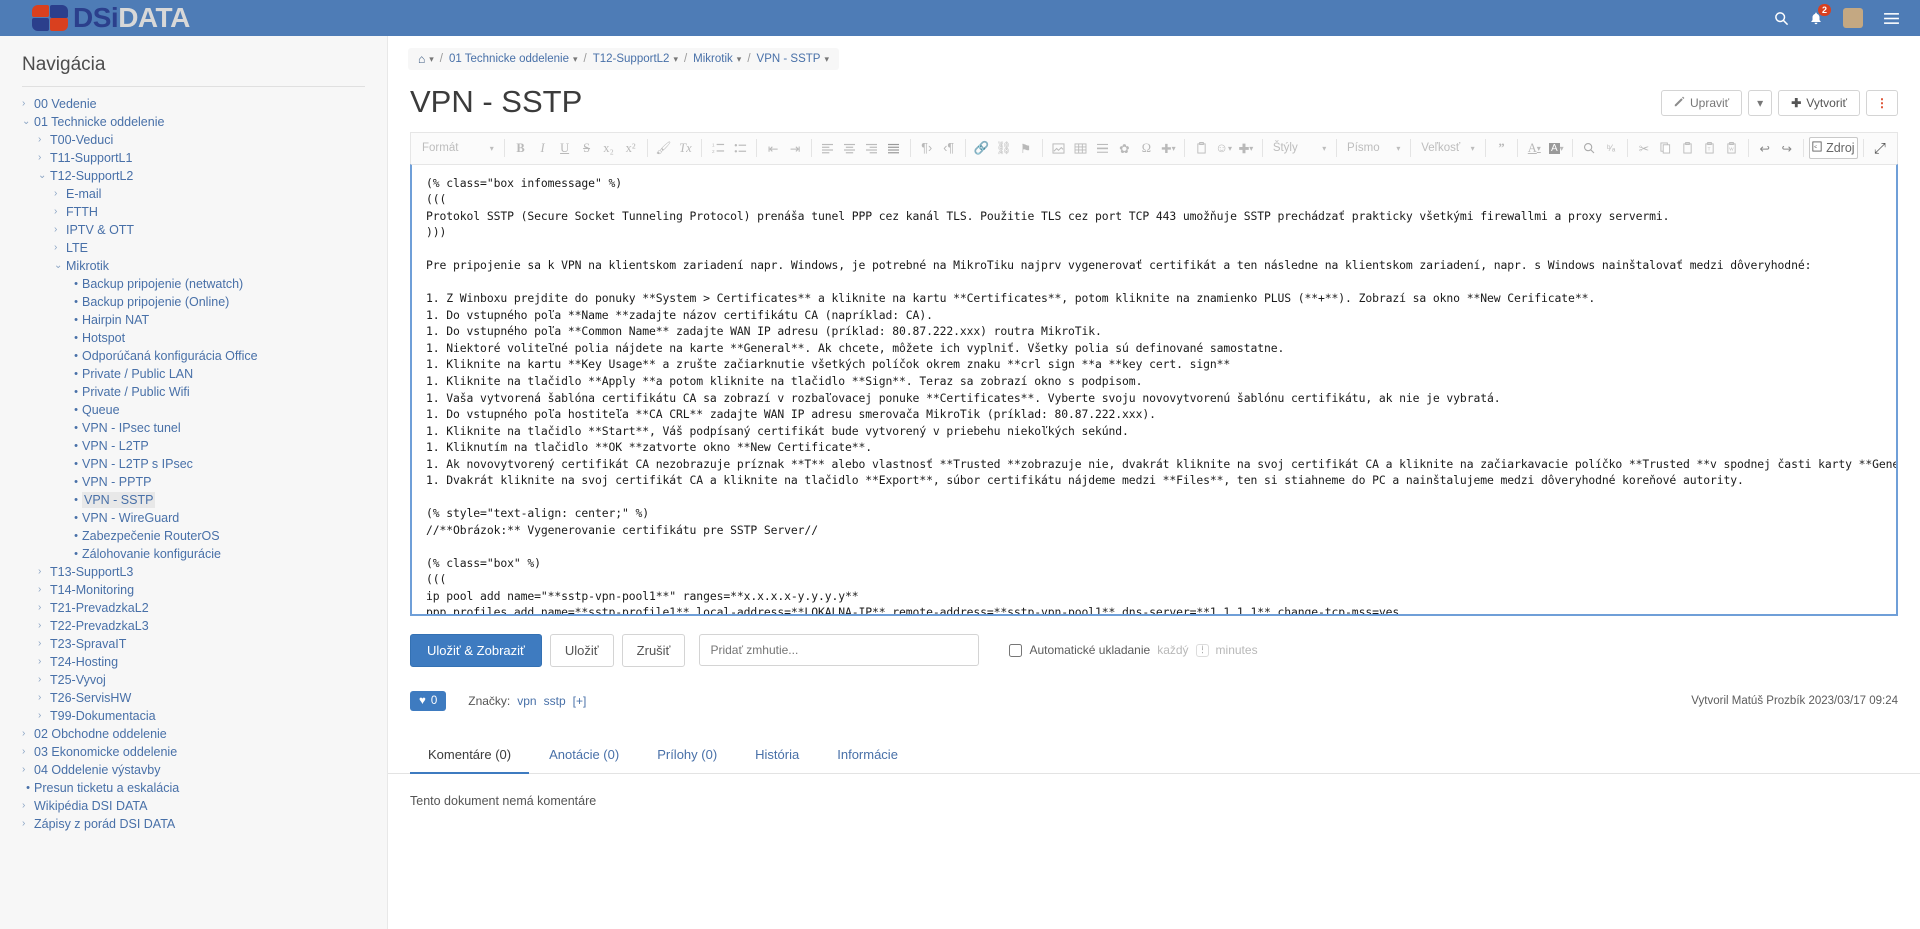 Image resolution: width=1920 pixels, height=929 pixels. Describe the element at coordinates (1058, 148) in the screenshot. I see `image-icon` at that location.